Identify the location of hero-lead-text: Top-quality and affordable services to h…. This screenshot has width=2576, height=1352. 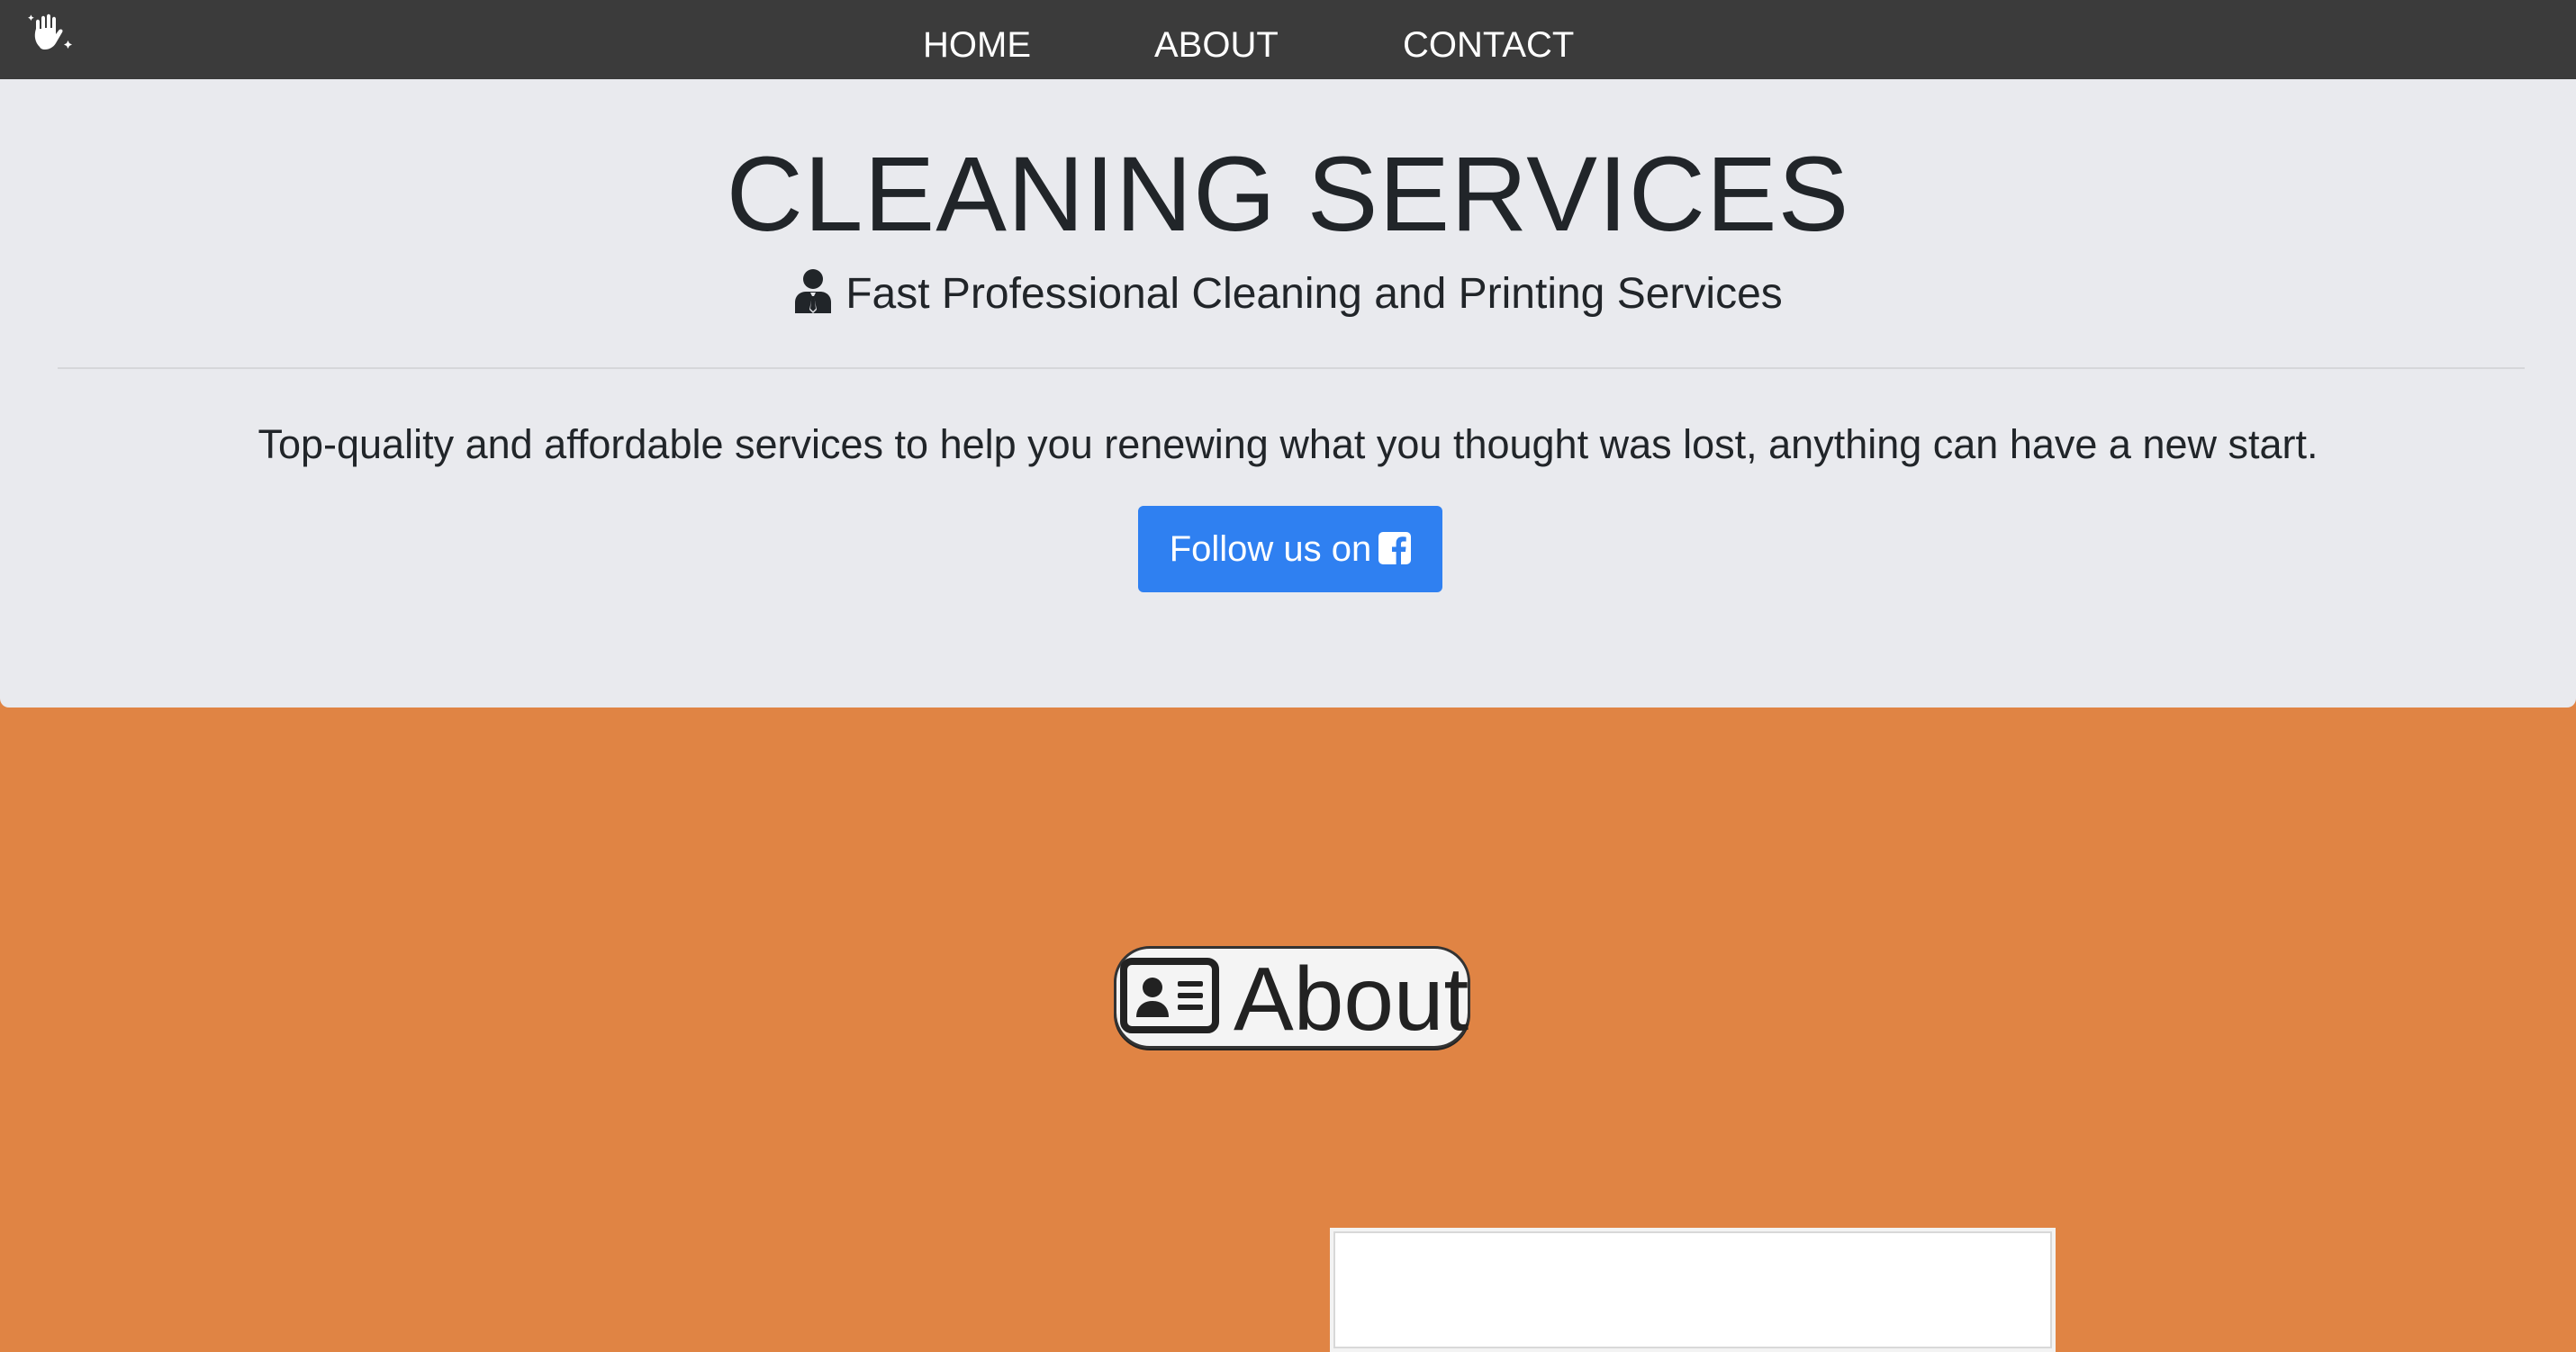
(1288, 444).